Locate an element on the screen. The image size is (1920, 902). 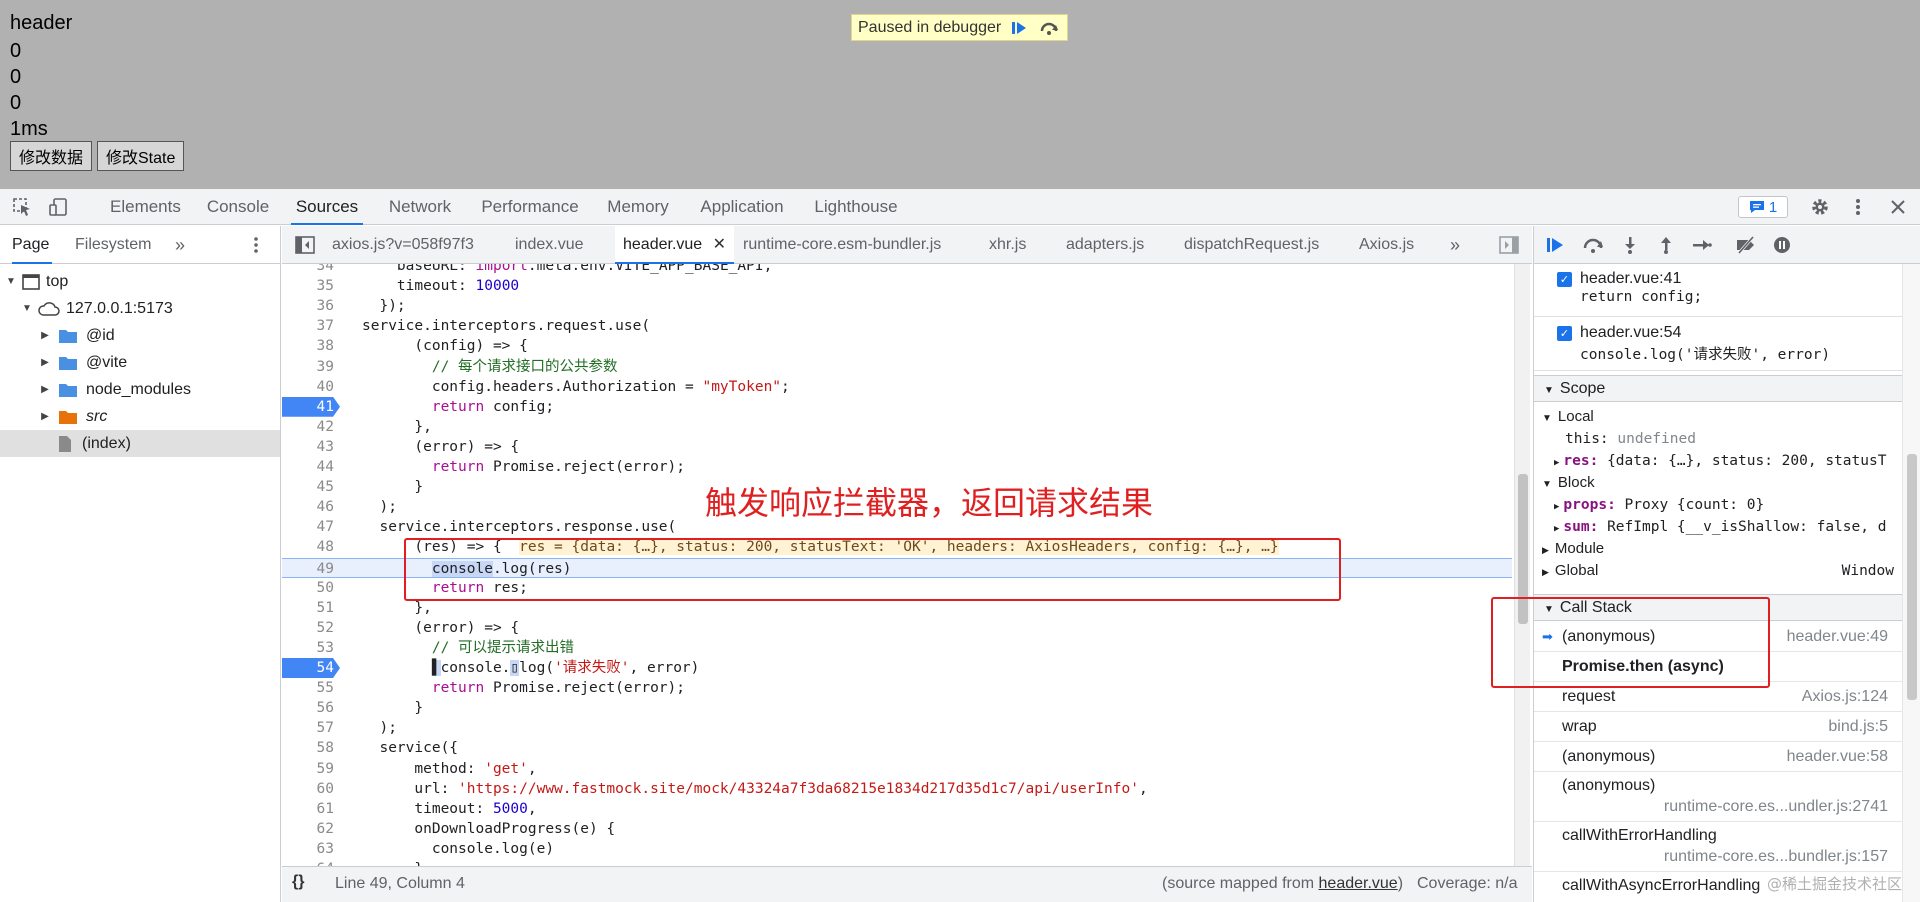
breakpoint-item: ✓ header.vue:41 return config; is located at coordinates (1718, 290).